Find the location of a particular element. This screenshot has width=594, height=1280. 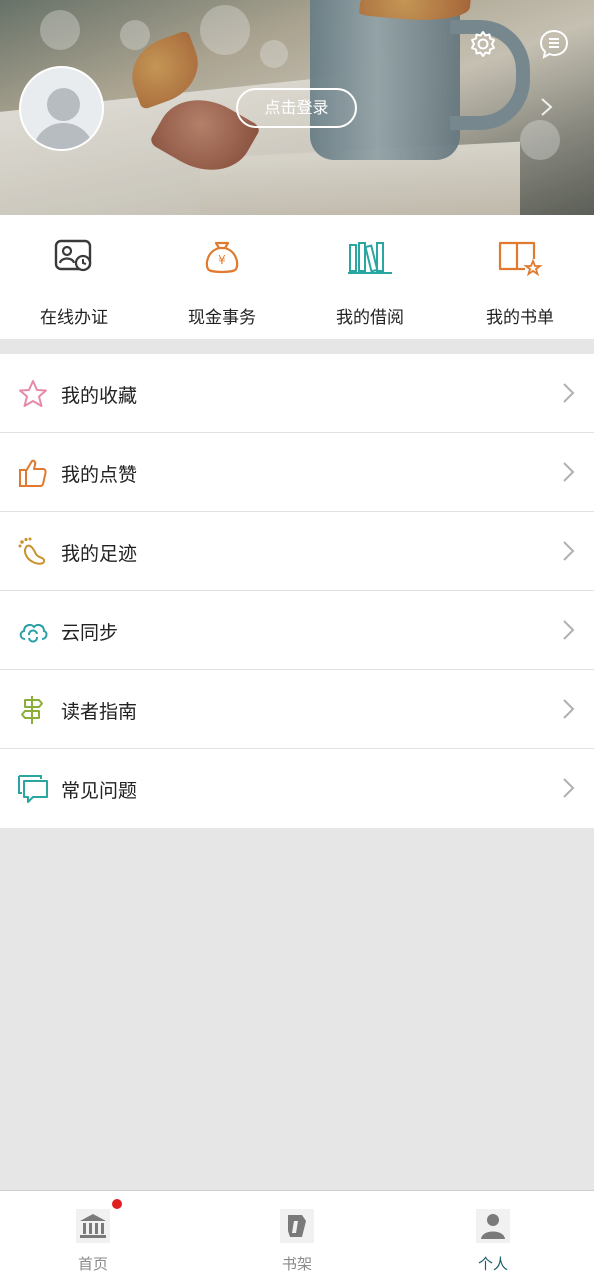

cloud-sync-icon is located at coordinates (33, 633).